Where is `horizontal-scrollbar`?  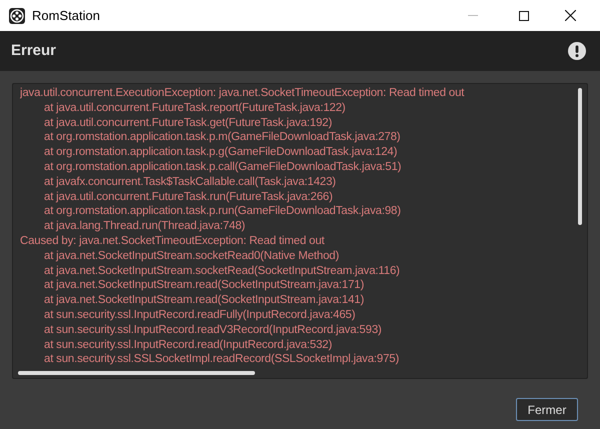 horizontal-scrollbar is located at coordinates (136, 373).